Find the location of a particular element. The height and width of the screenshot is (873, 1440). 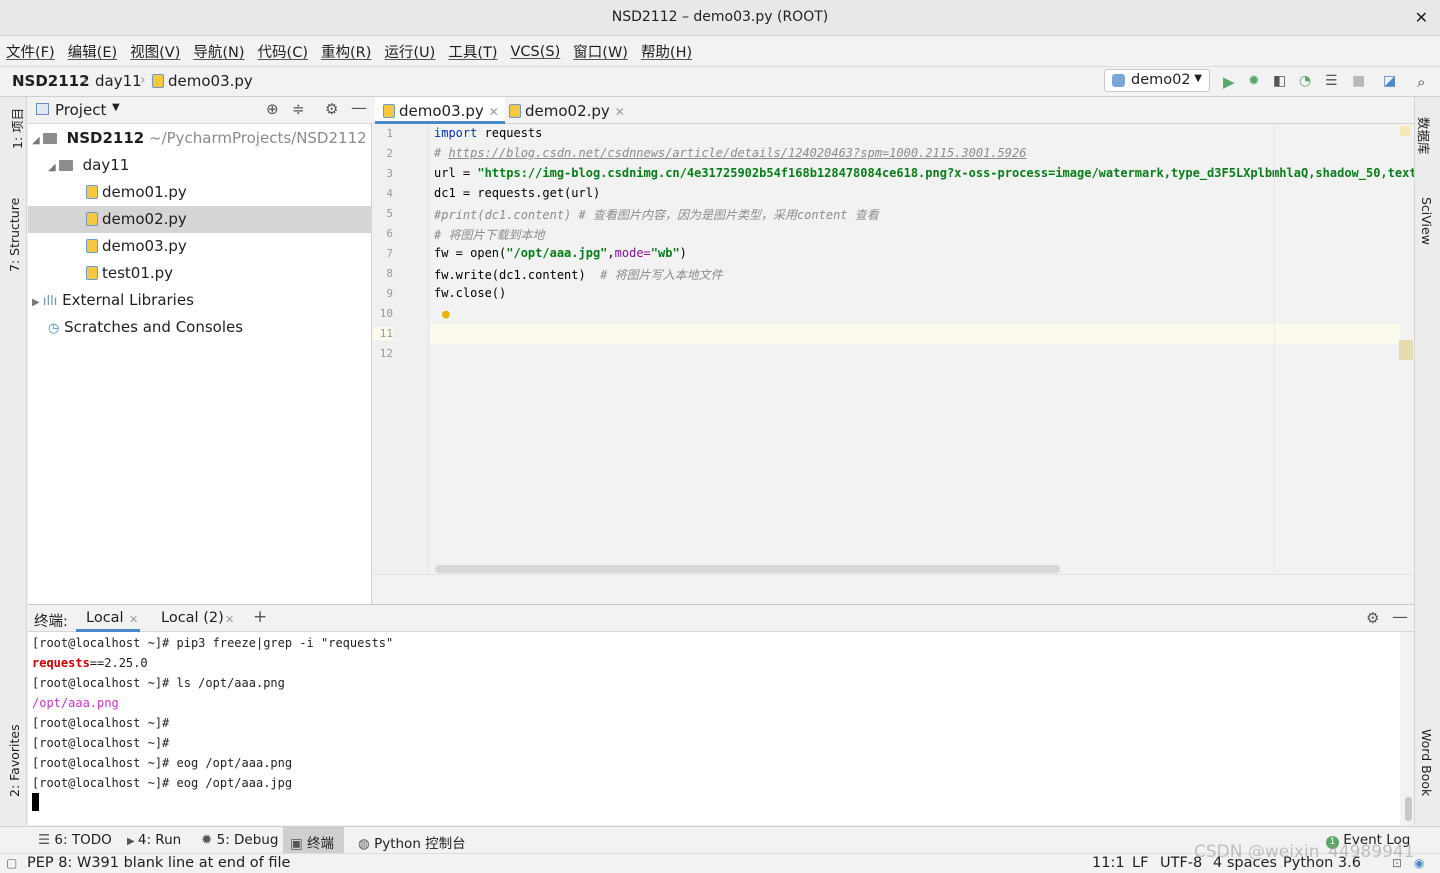

scroll-marker is located at coordinates (1406, 350).